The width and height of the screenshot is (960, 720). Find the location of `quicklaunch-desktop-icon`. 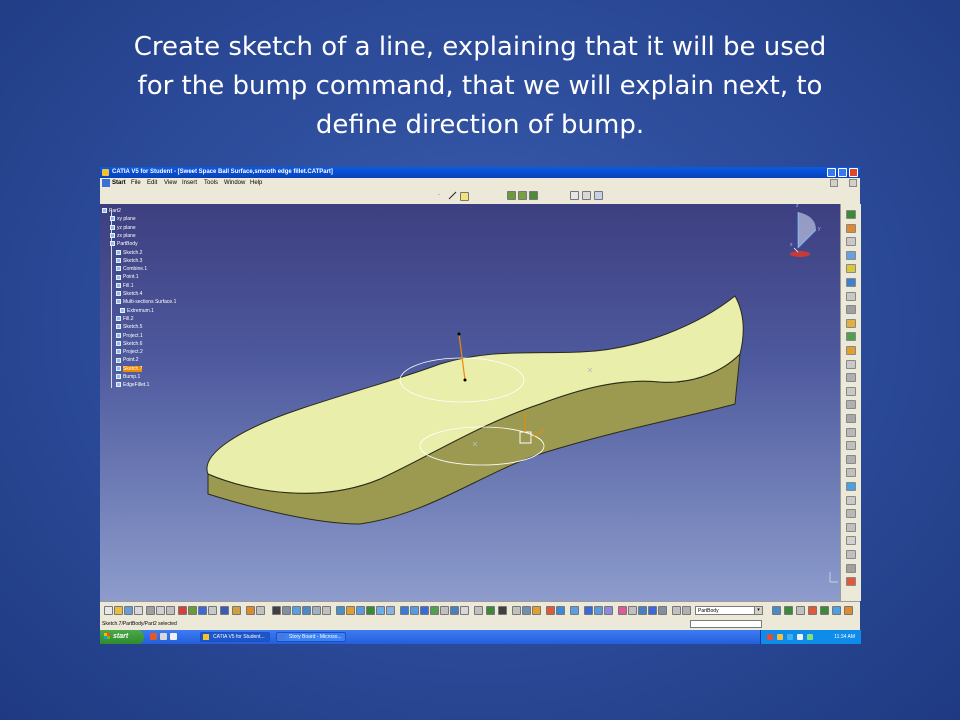

quicklaunch-desktop-icon is located at coordinates (163, 636).